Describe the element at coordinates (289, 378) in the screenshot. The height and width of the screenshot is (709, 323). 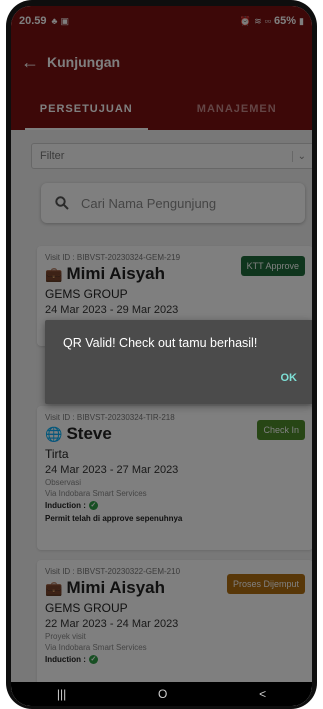
I see `ok-button: OK` at that location.